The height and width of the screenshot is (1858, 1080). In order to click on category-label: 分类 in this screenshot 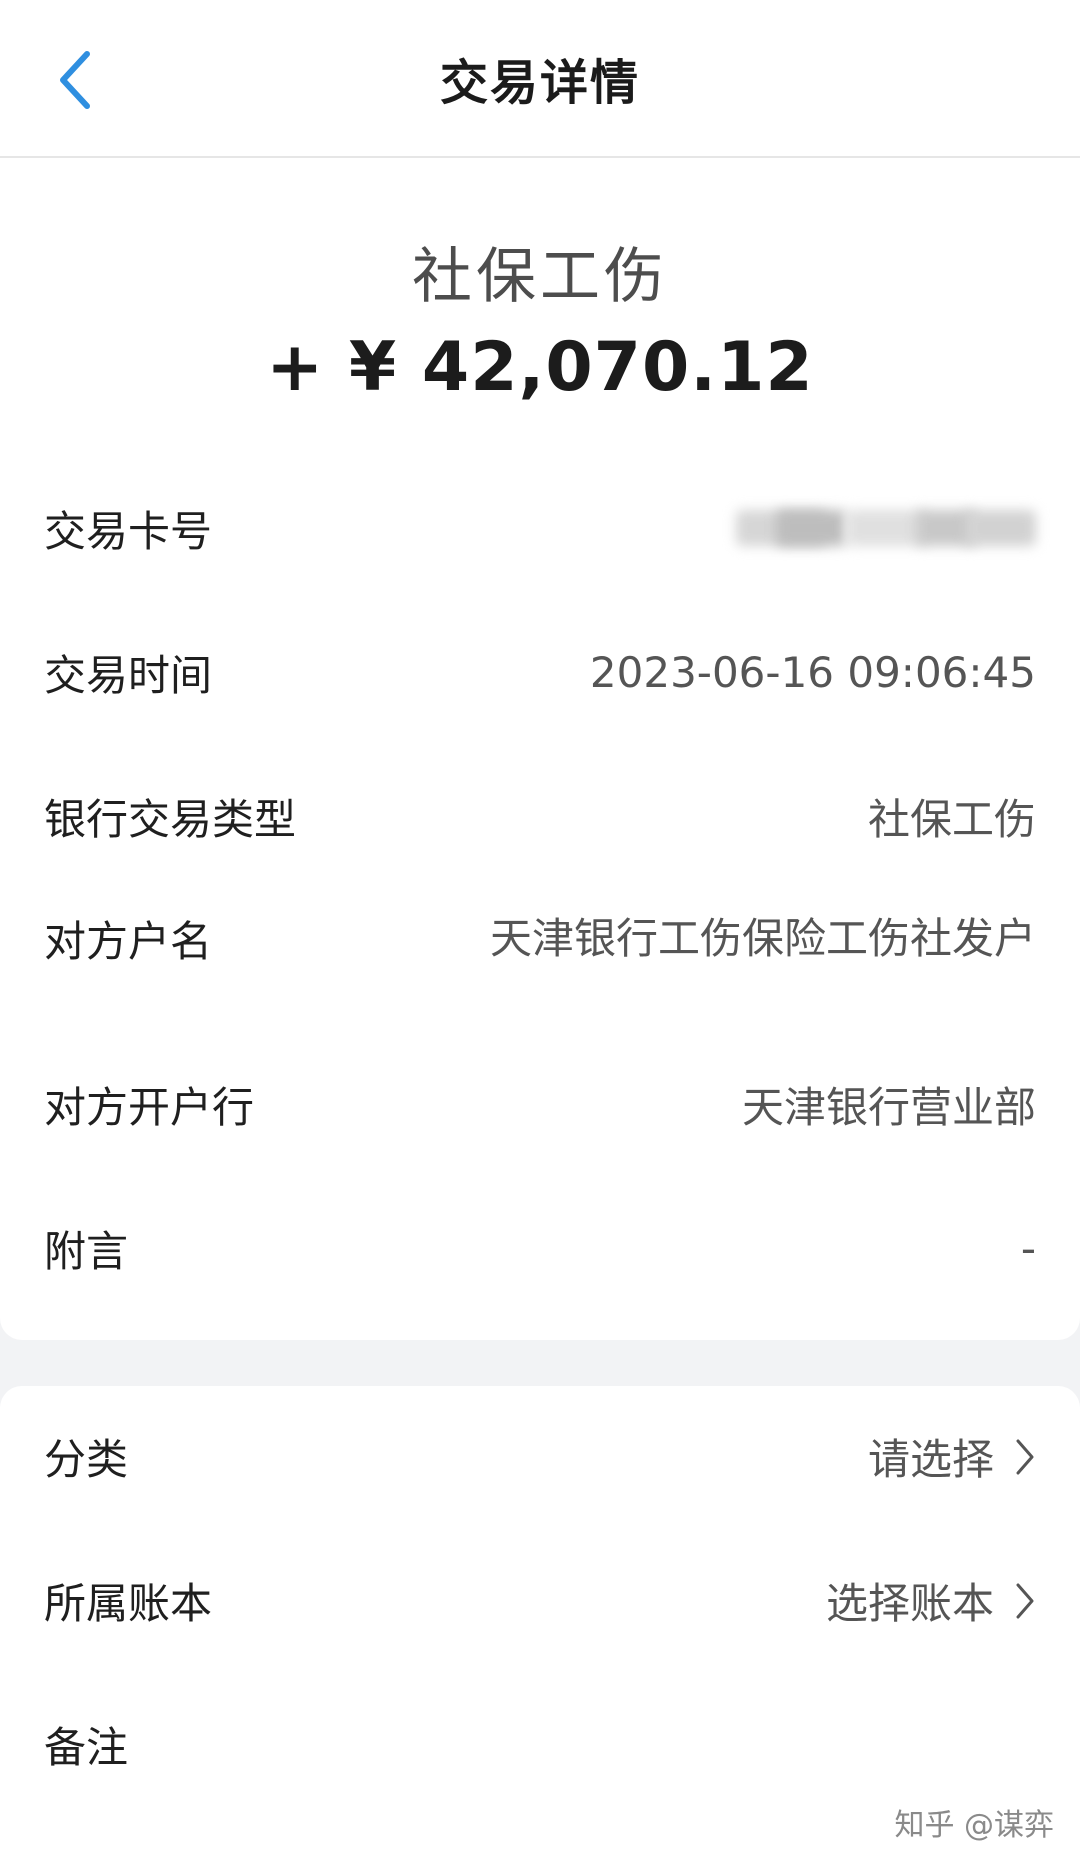, I will do `click(86, 1459)`.